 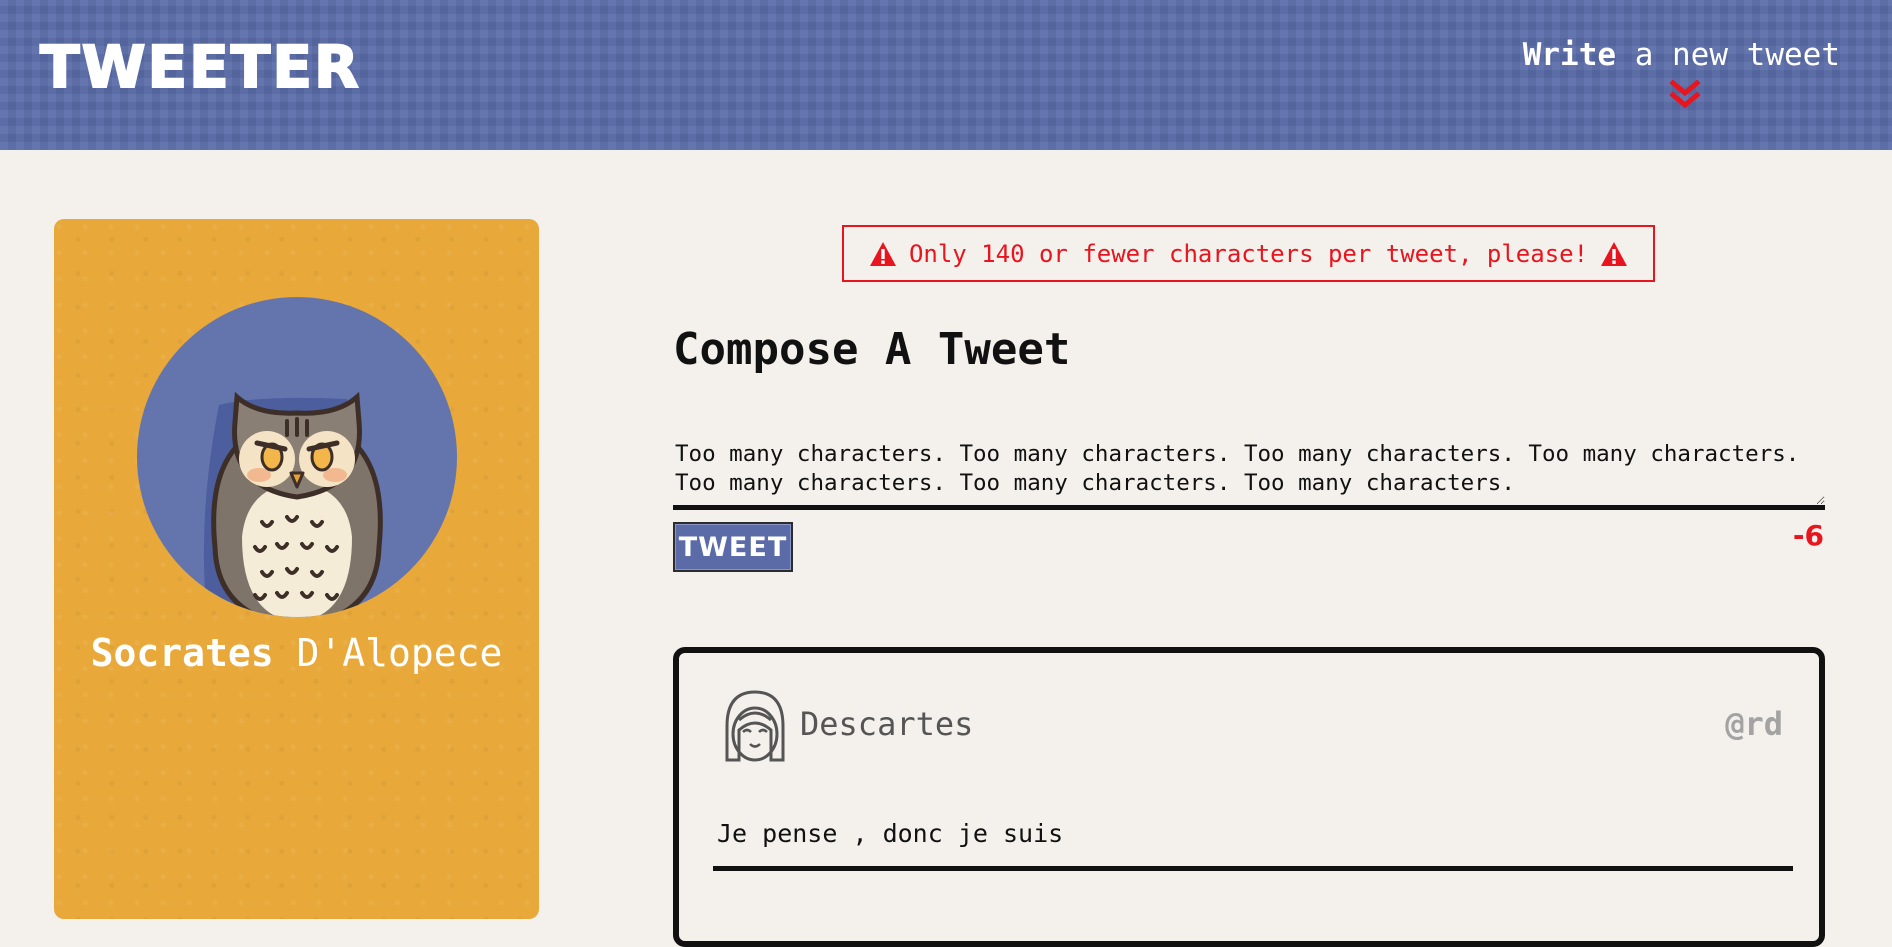 What do you see at coordinates (733, 547) in the screenshot?
I see `tweet-submit-button: TWEET` at bounding box center [733, 547].